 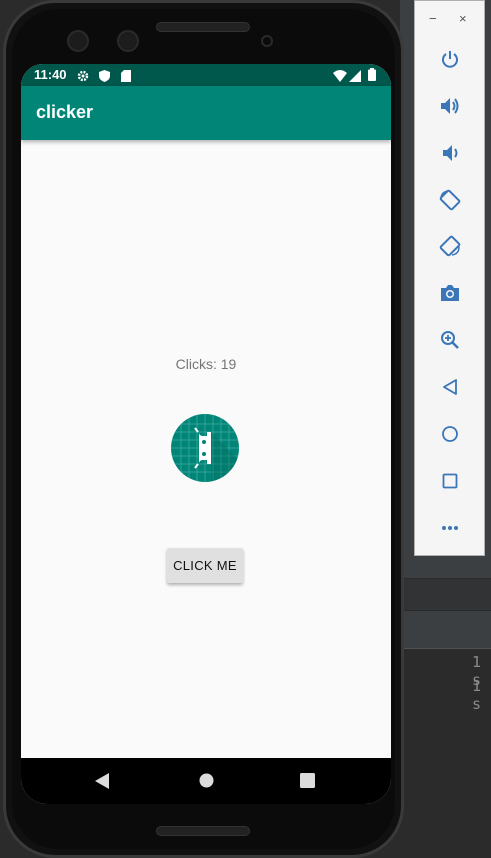 What do you see at coordinates (267, 41) in the screenshot?
I see `proximity-sensor` at bounding box center [267, 41].